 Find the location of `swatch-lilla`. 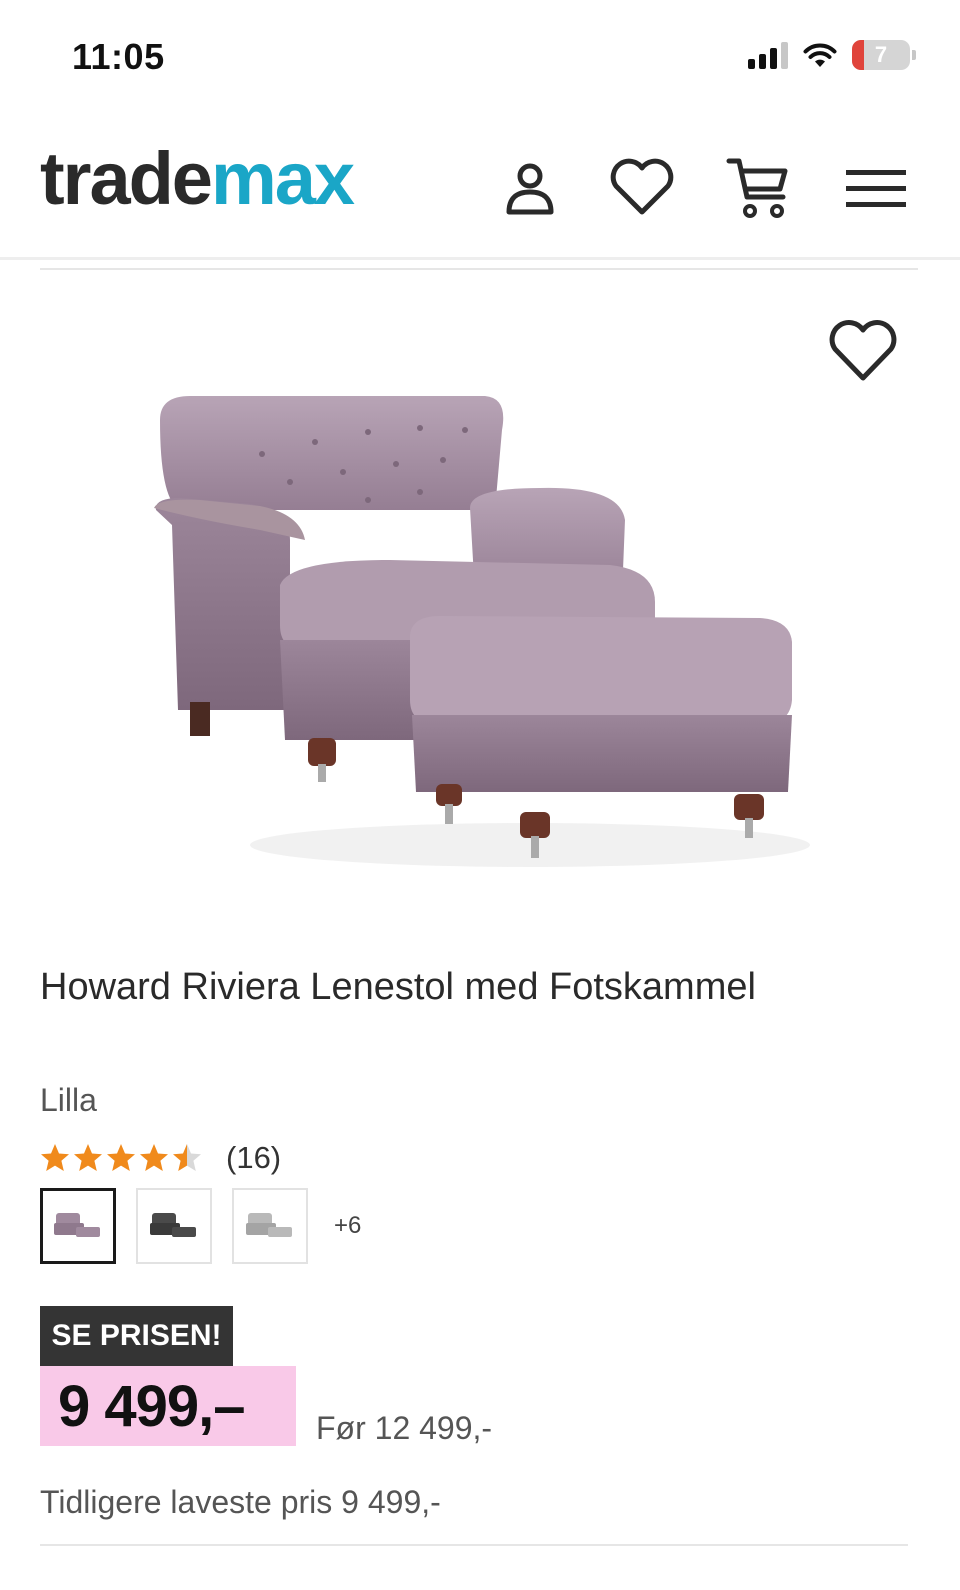

swatch-lilla is located at coordinates (78, 1226).